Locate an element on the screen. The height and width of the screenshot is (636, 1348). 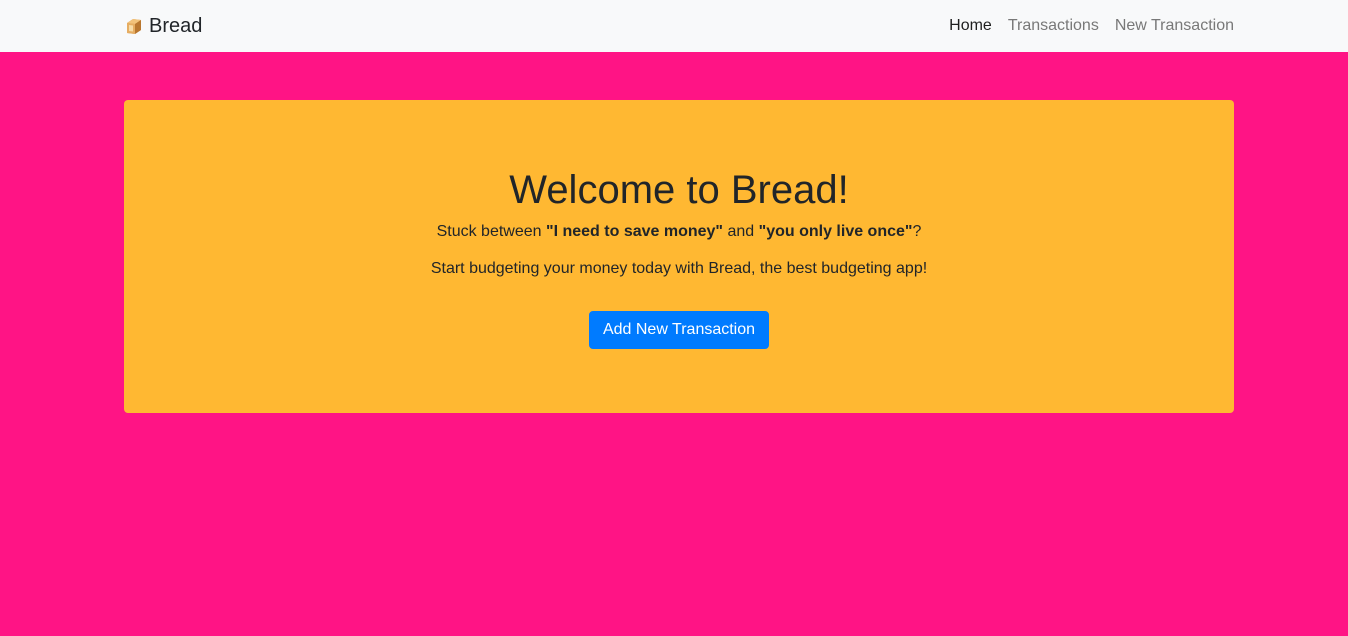
nav-link-home: Home is located at coordinates (970, 26).